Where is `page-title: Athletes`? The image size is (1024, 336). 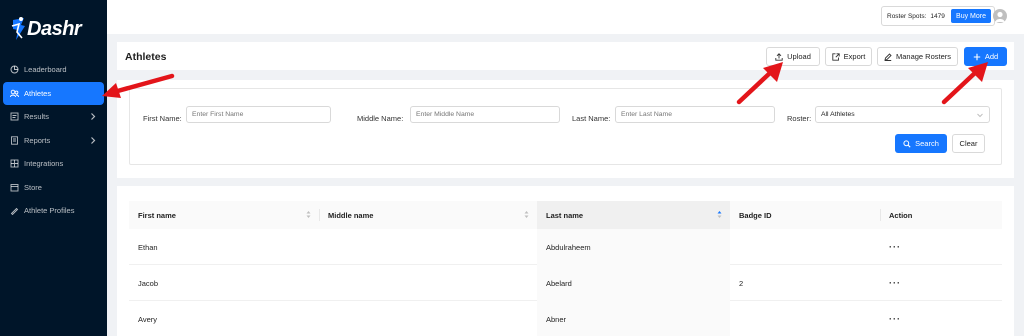
page-title: Athletes is located at coordinates (146, 57).